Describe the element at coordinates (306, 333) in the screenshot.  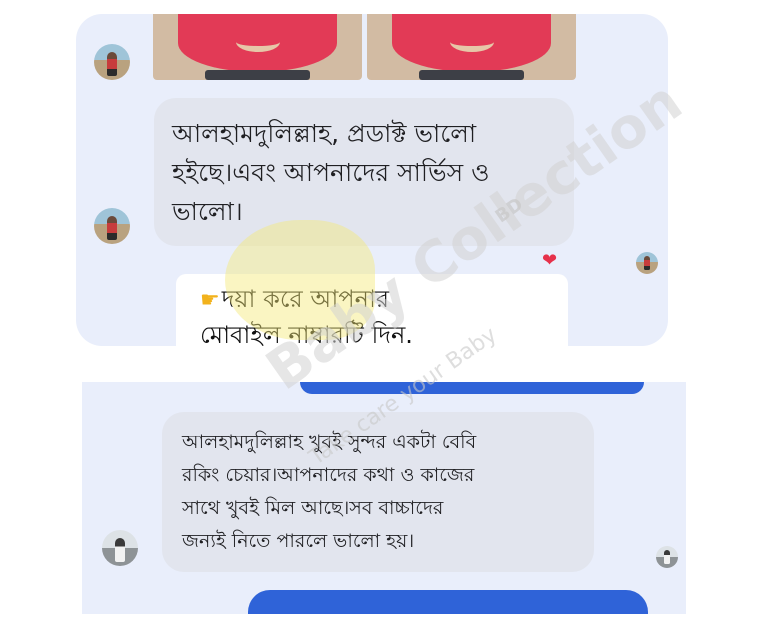
I see `message-line: মোবাইল নাম্বারটি দিন.` at that location.